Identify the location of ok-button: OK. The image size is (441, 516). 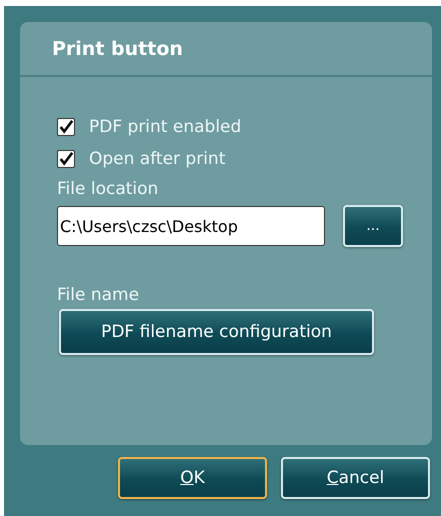
(192, 478).